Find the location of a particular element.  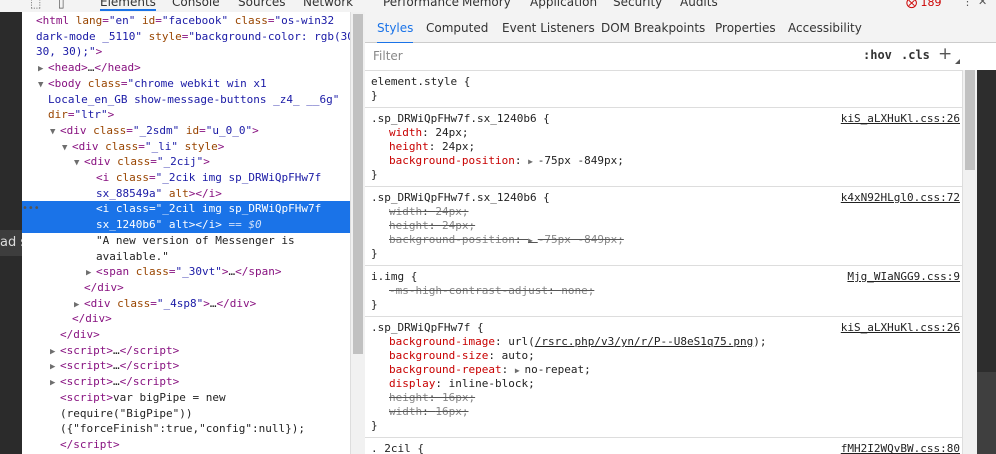

css-property-name: display is located at coordinates (412, 383).